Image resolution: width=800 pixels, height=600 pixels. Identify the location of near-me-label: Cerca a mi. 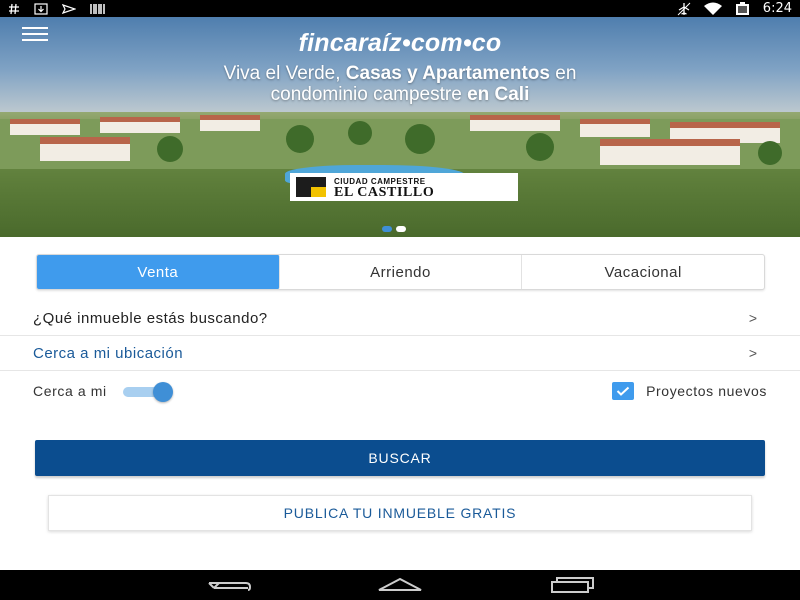
(70, 391).